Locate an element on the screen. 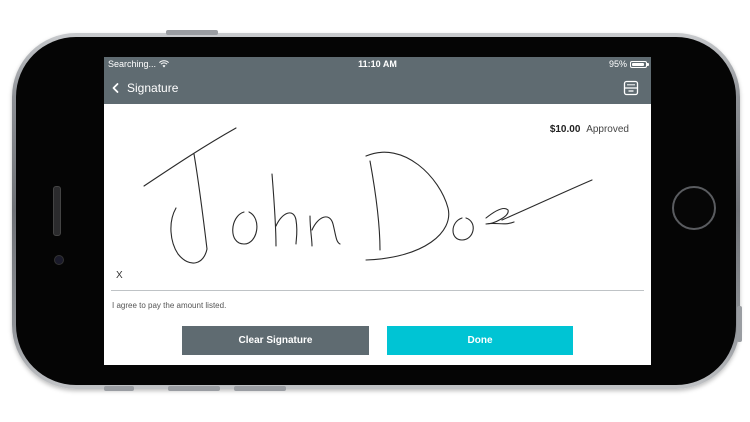  signature-stroke-h is located at coordinates (284, 210).